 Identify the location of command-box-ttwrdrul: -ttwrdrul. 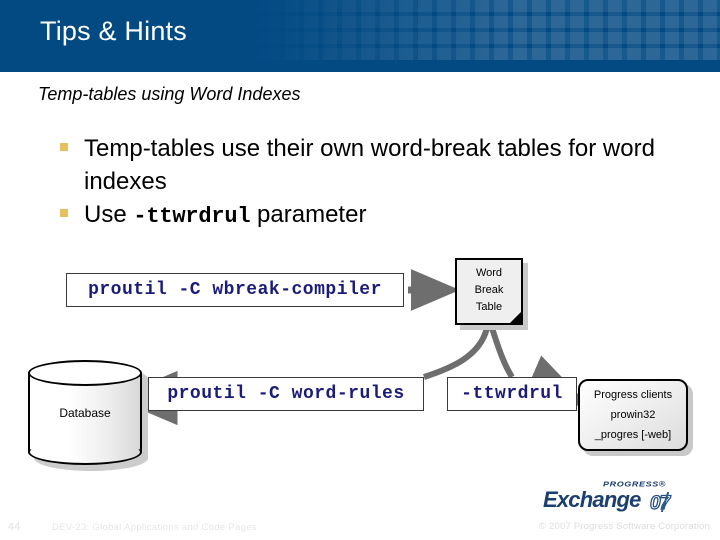
(512, 394).